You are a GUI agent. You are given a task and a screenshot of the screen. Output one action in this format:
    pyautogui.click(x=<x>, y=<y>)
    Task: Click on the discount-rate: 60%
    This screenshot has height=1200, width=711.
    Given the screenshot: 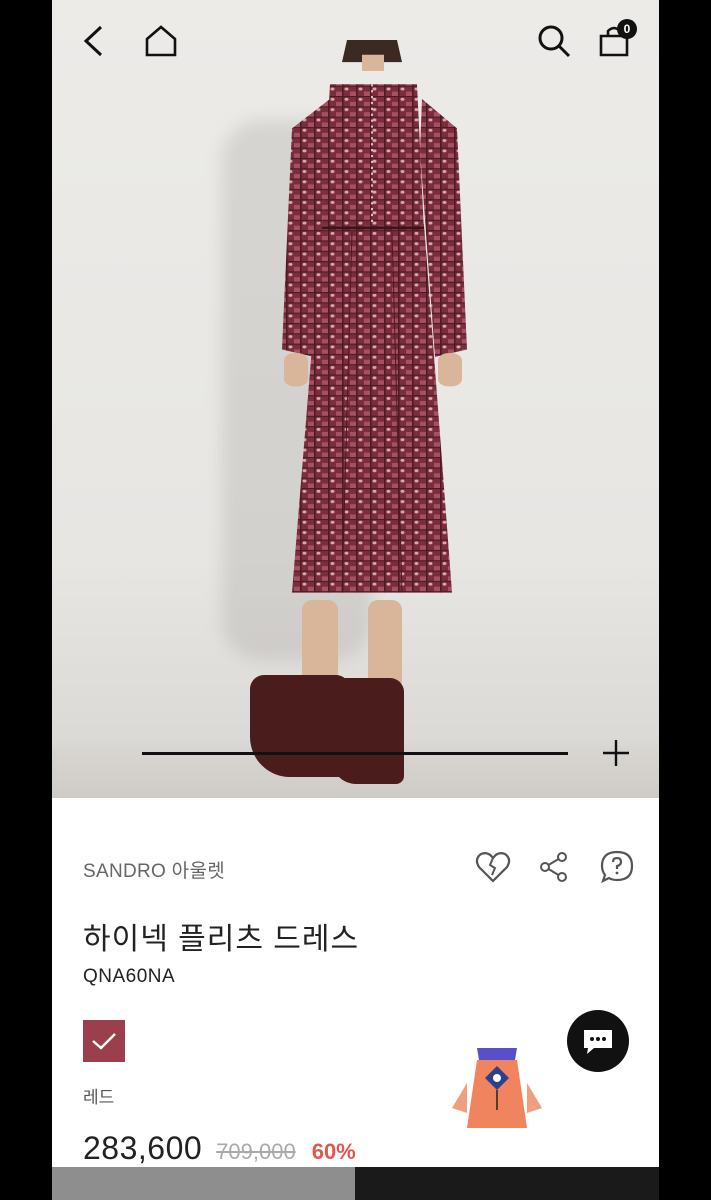 What is the action you would take?
    pyautogui.click(x=333, y=1151)
    